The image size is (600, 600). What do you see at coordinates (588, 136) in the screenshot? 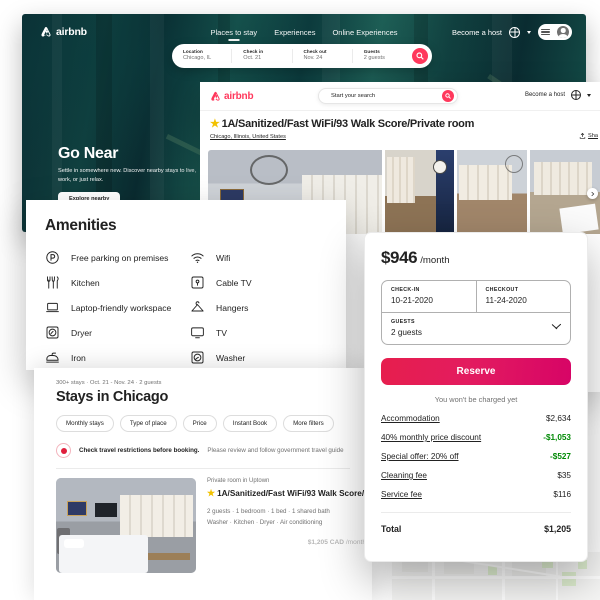
I see `share-control: Sha` at bounding box center [588, 136].